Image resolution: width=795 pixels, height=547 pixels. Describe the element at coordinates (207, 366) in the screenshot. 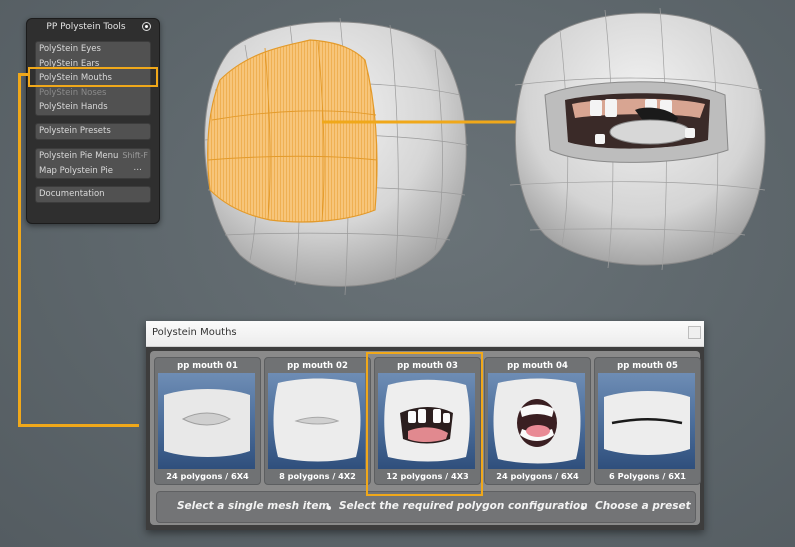

I see `card-title: pp mouth 01` at that location.